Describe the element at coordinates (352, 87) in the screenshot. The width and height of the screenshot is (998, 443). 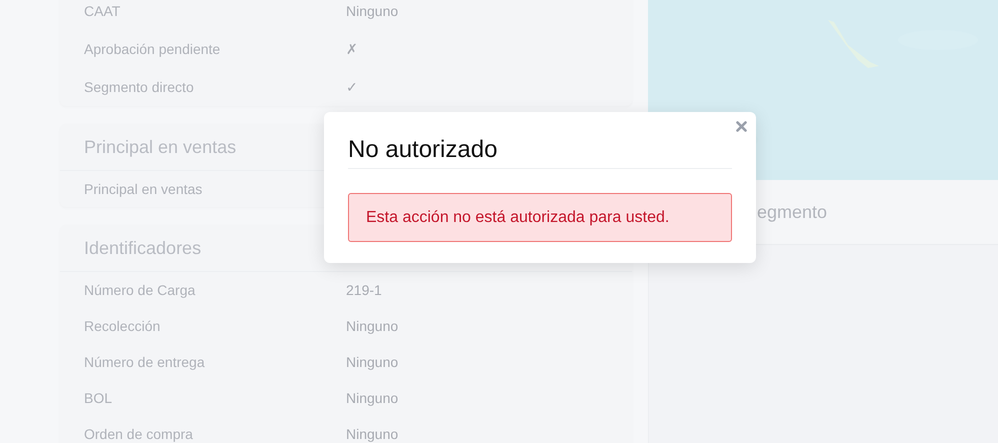
I see `field-value: ✓` at that location.